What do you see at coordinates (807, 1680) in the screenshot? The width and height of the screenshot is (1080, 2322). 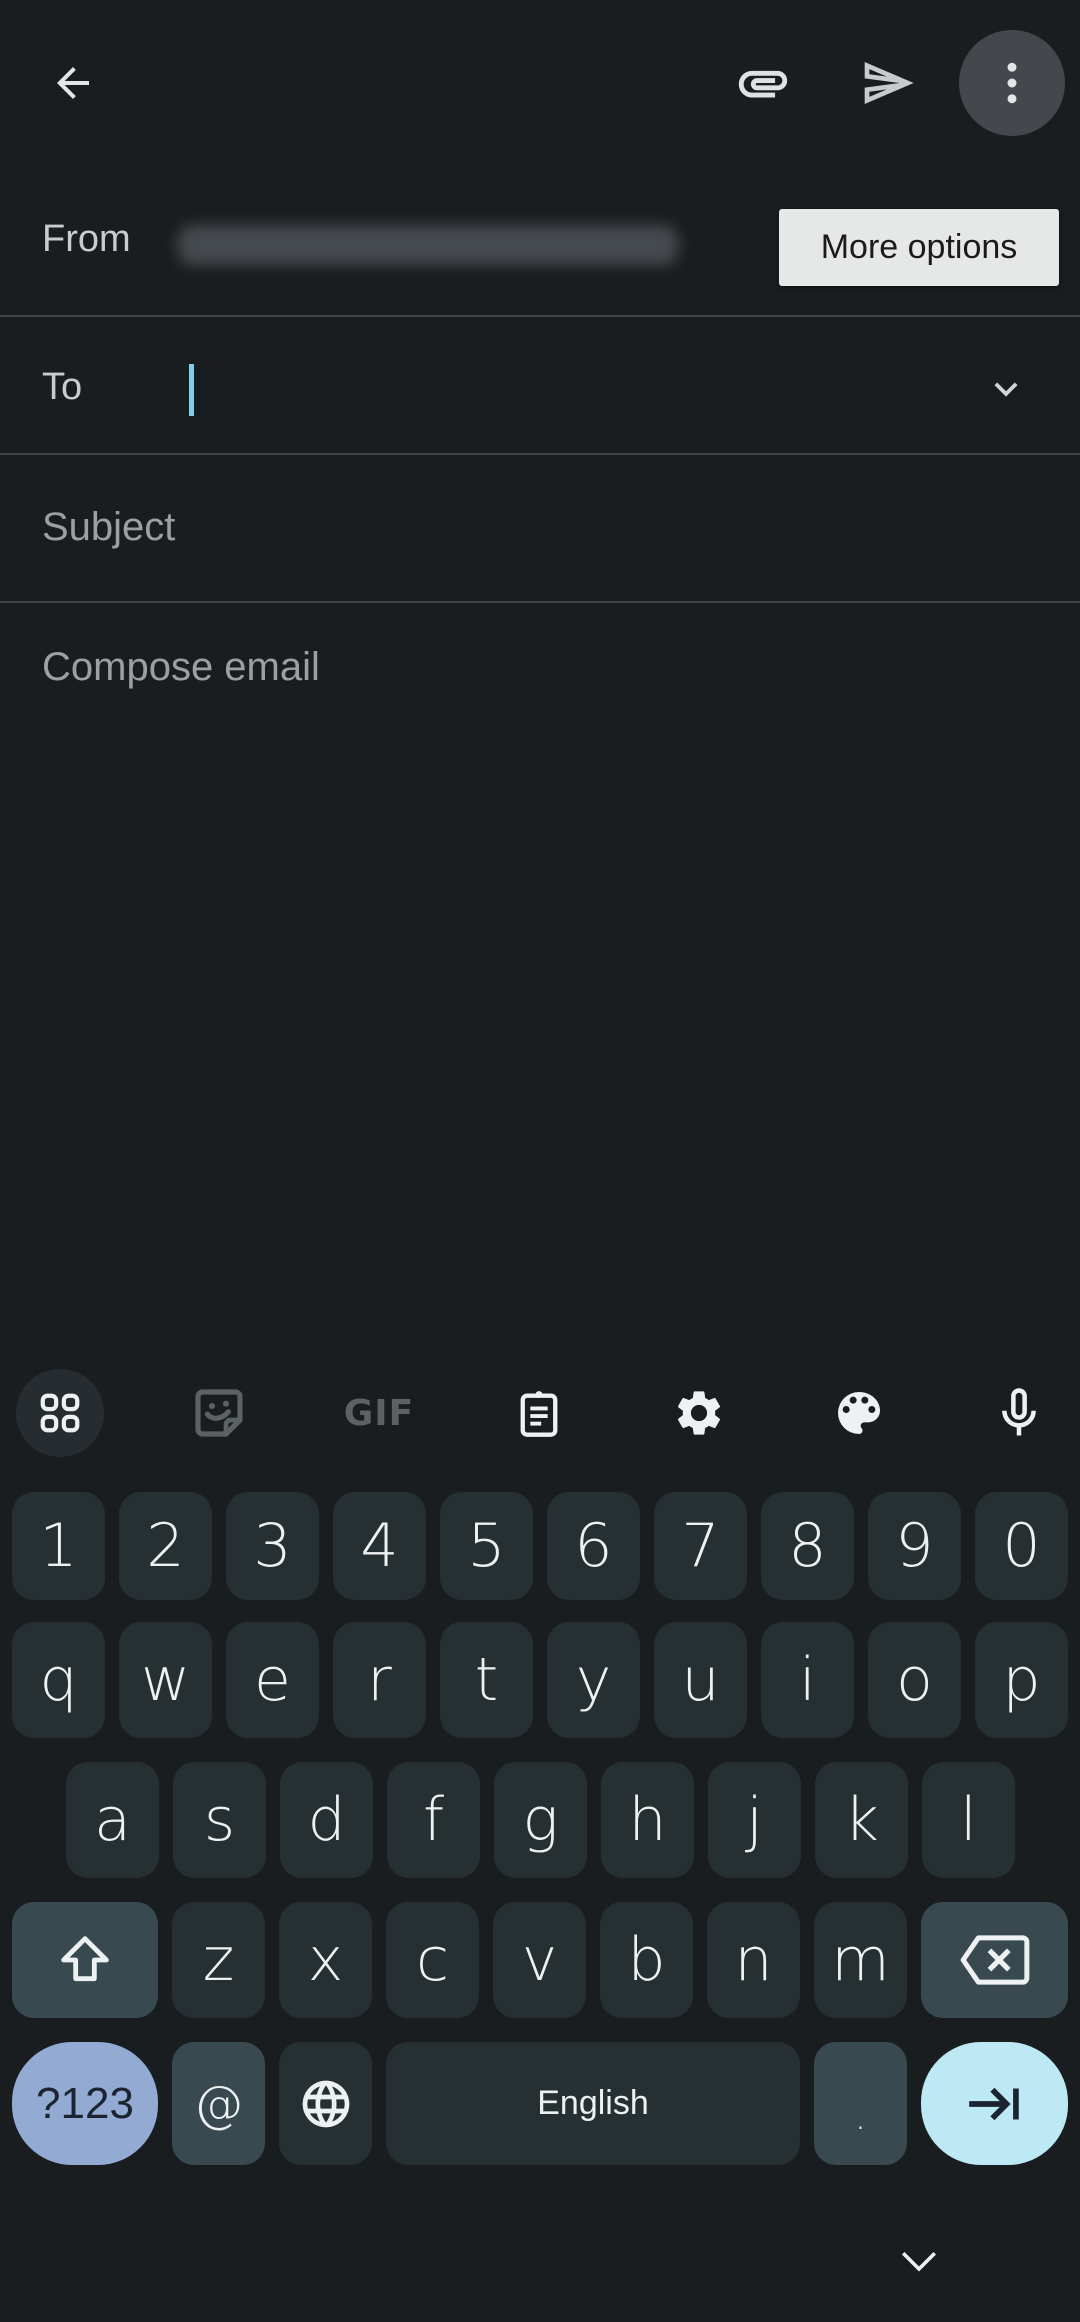 I see `letter-key-i: i` at bounding box center [807, 1680].